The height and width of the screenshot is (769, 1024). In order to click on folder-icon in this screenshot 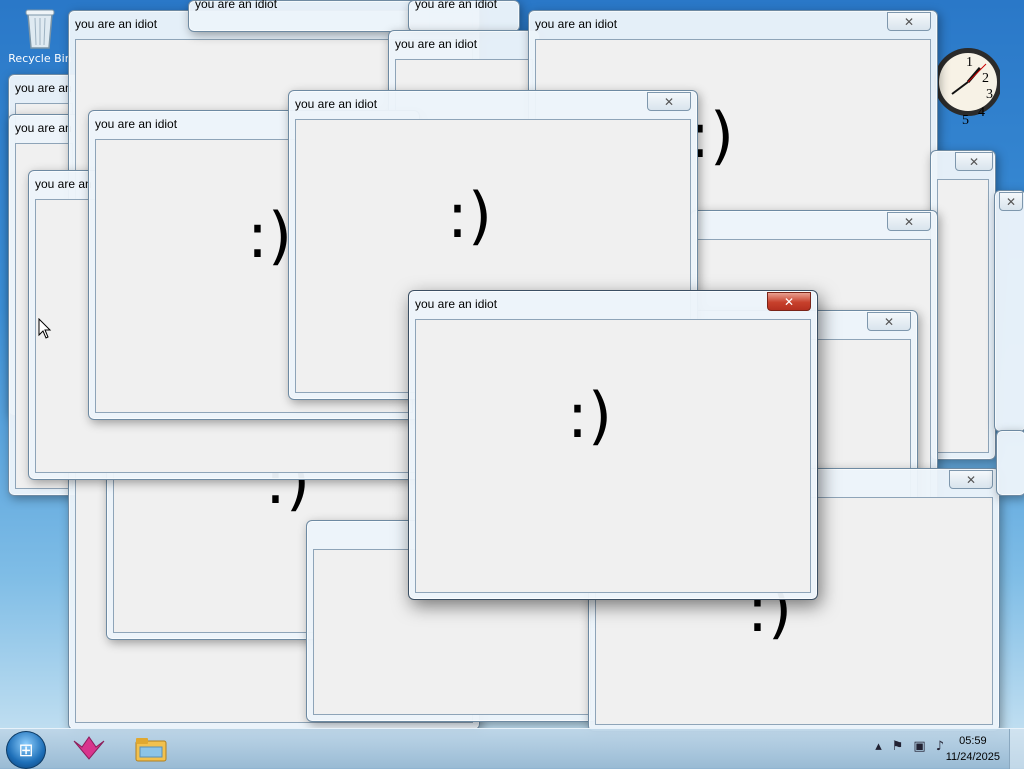, I will do `click(151, 750)`.